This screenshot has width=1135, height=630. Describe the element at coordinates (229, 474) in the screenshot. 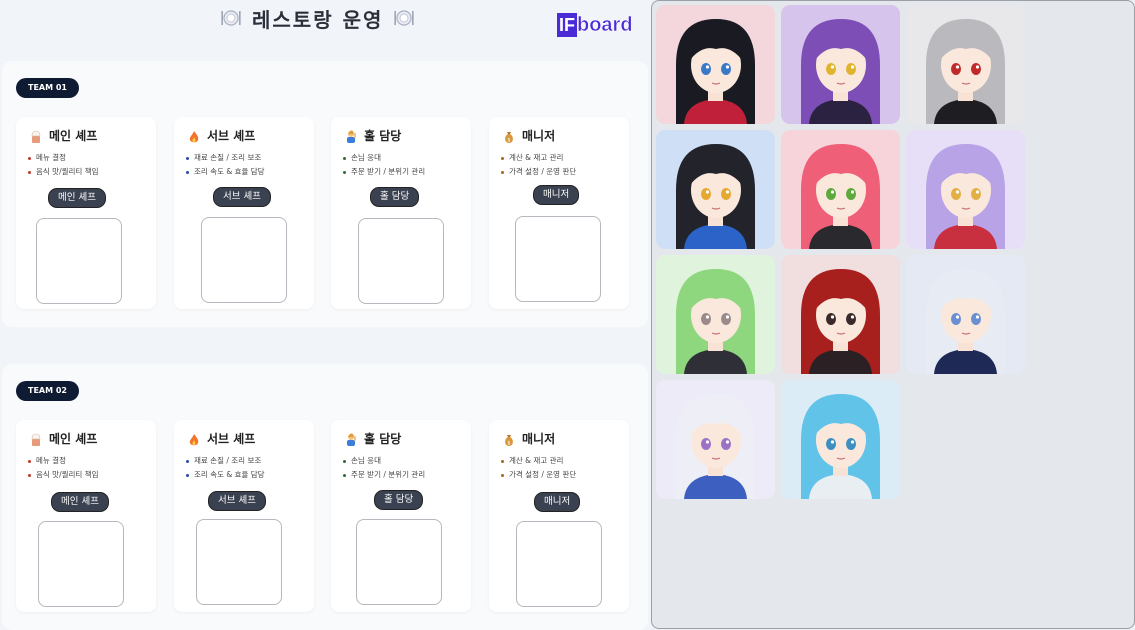

I see `duty-text: 조리 속도 & 효율 담당` at that location.